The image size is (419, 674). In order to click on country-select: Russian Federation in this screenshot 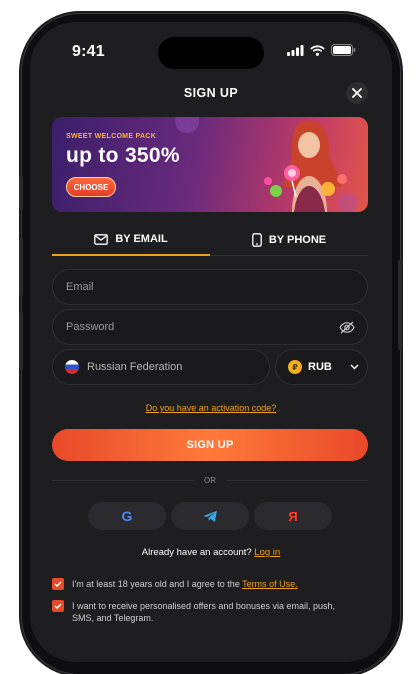, I will do `click(161, 367)`.